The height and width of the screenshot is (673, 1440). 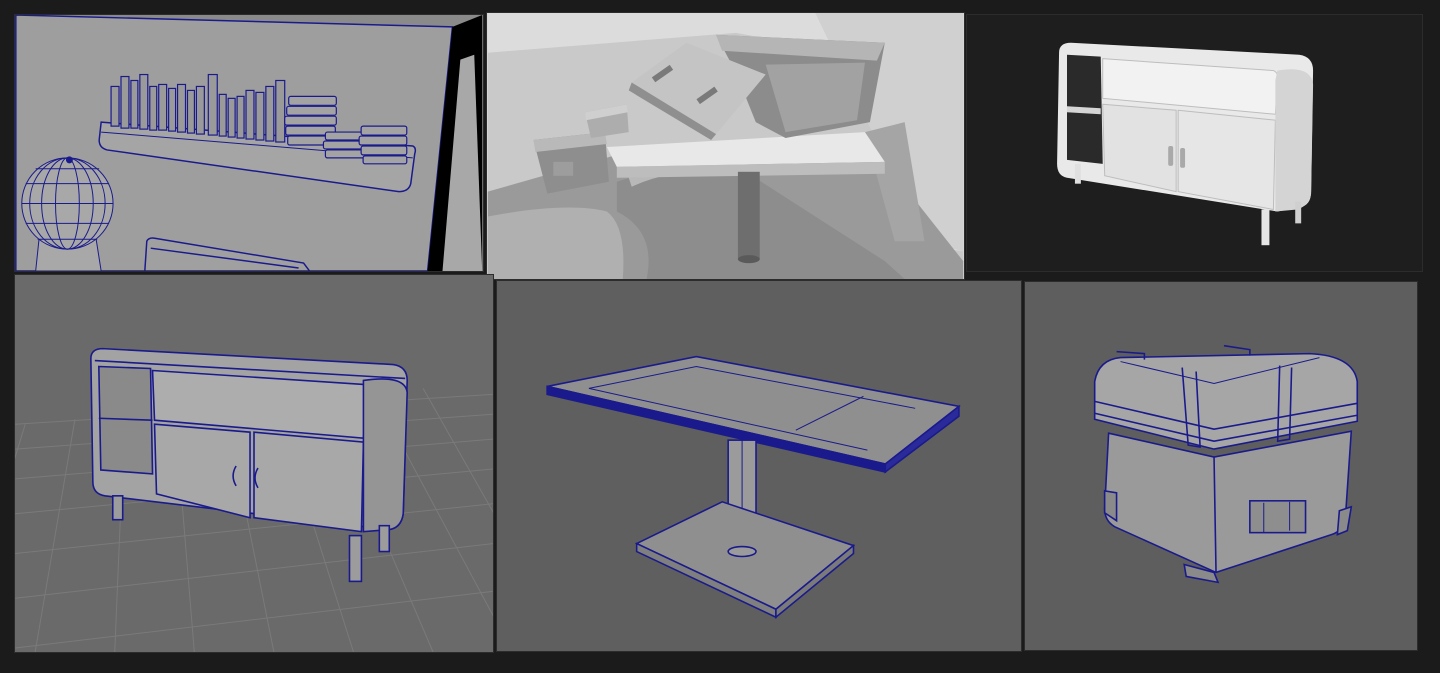 I want to click on sideboard-render-panel, so click(x=1194, y=143).